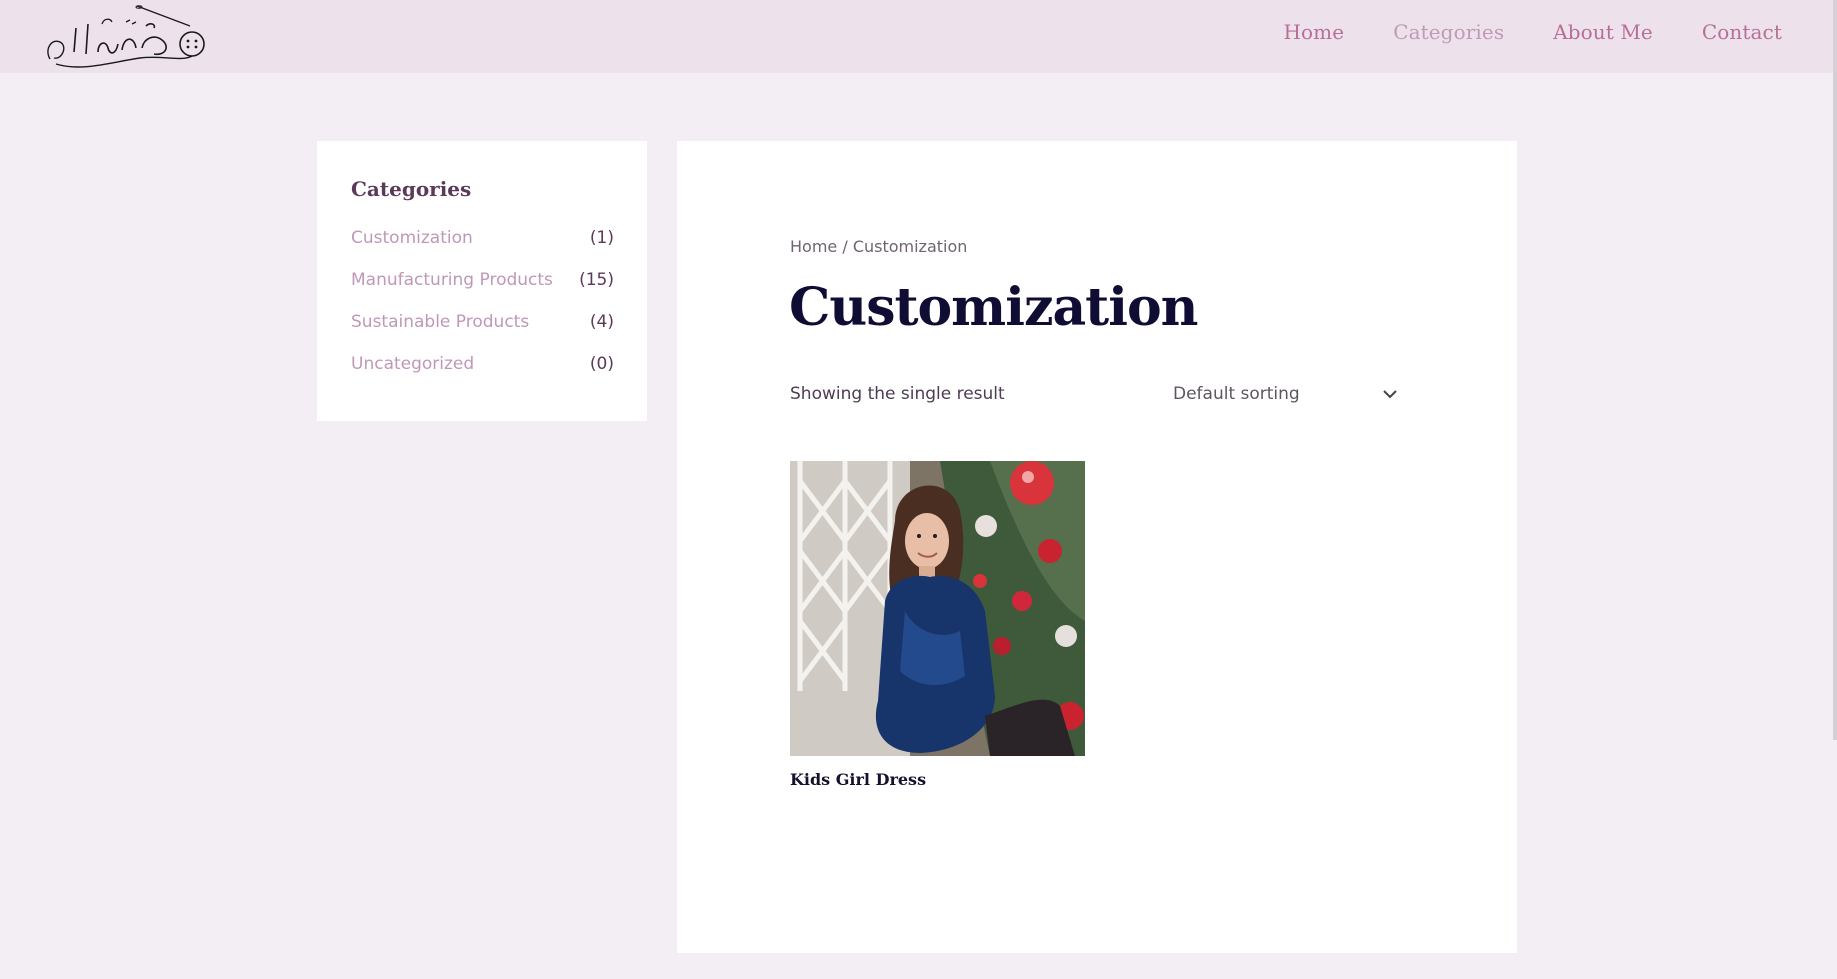 This screenshot has width=1837, height=979. What do you see at coordinates (452, 291) in the screenshot?
I see `category-link: Manufacturing Products` at bounding box center [452, 291].